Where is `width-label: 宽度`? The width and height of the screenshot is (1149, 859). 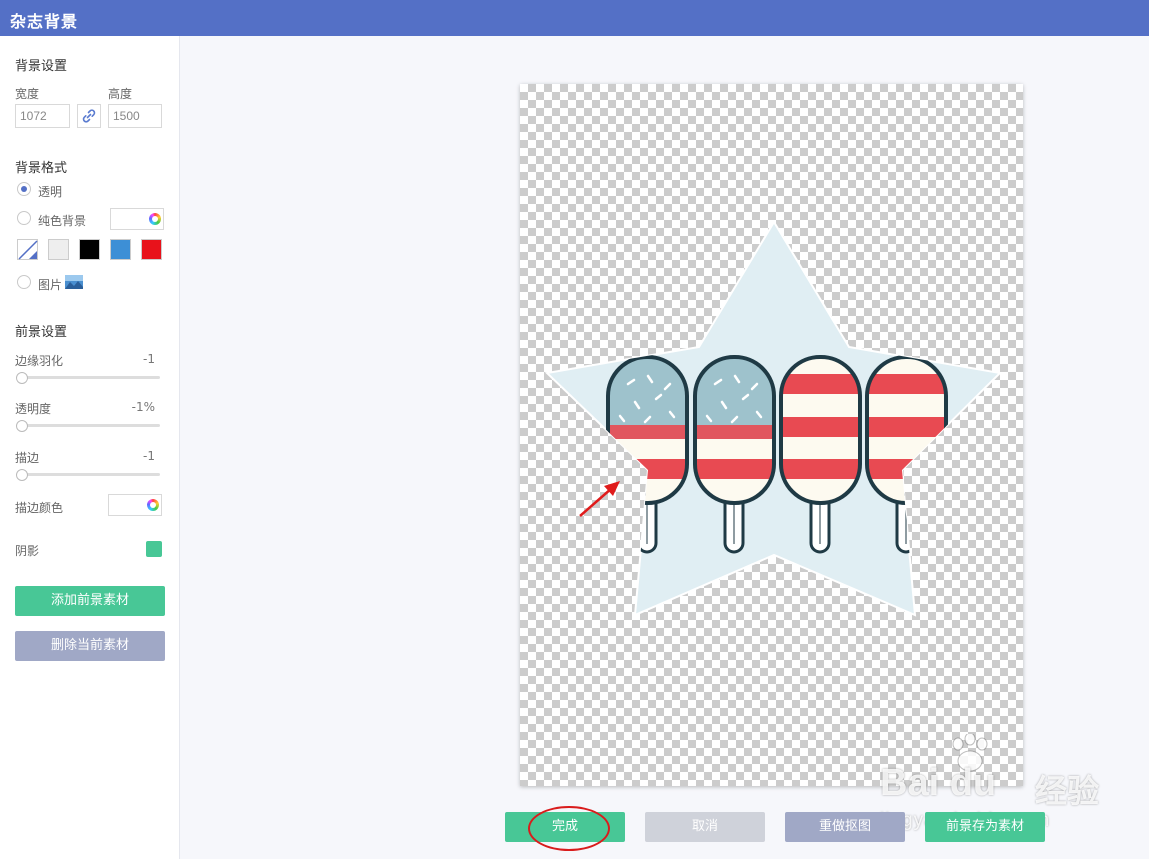
width-label: 宽度 is located at coordinates (27, 94).